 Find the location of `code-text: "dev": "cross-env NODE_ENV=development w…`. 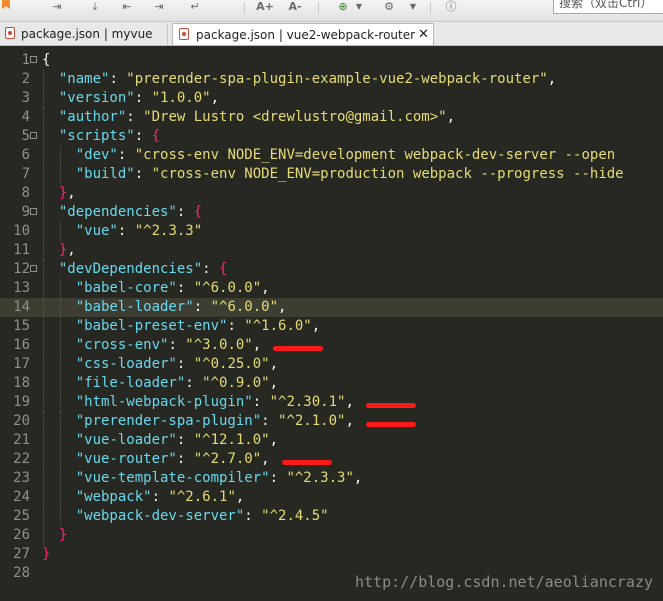

code-text: "dev": "cross-env NODE_ENV=development w… is located at coordinates (328, 155).